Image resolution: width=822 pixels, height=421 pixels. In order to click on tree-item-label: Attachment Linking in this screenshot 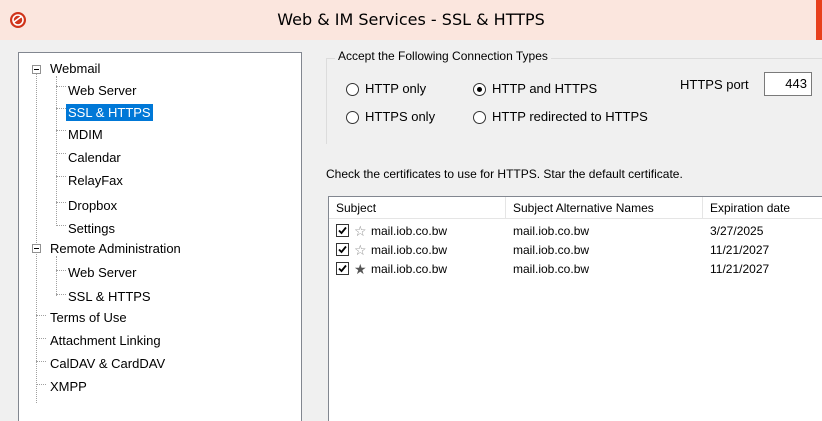, I will do `click(105, 340)`.